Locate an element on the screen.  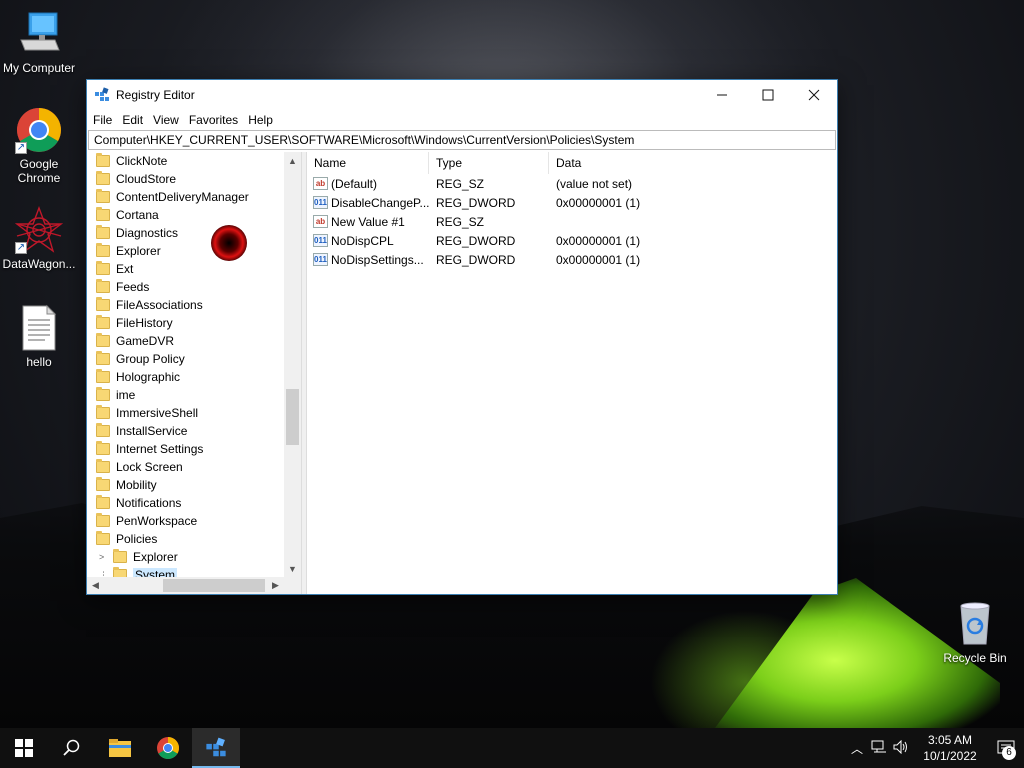
tree-item-gamedvr: GameDVR is located at coordinates (185, 341).